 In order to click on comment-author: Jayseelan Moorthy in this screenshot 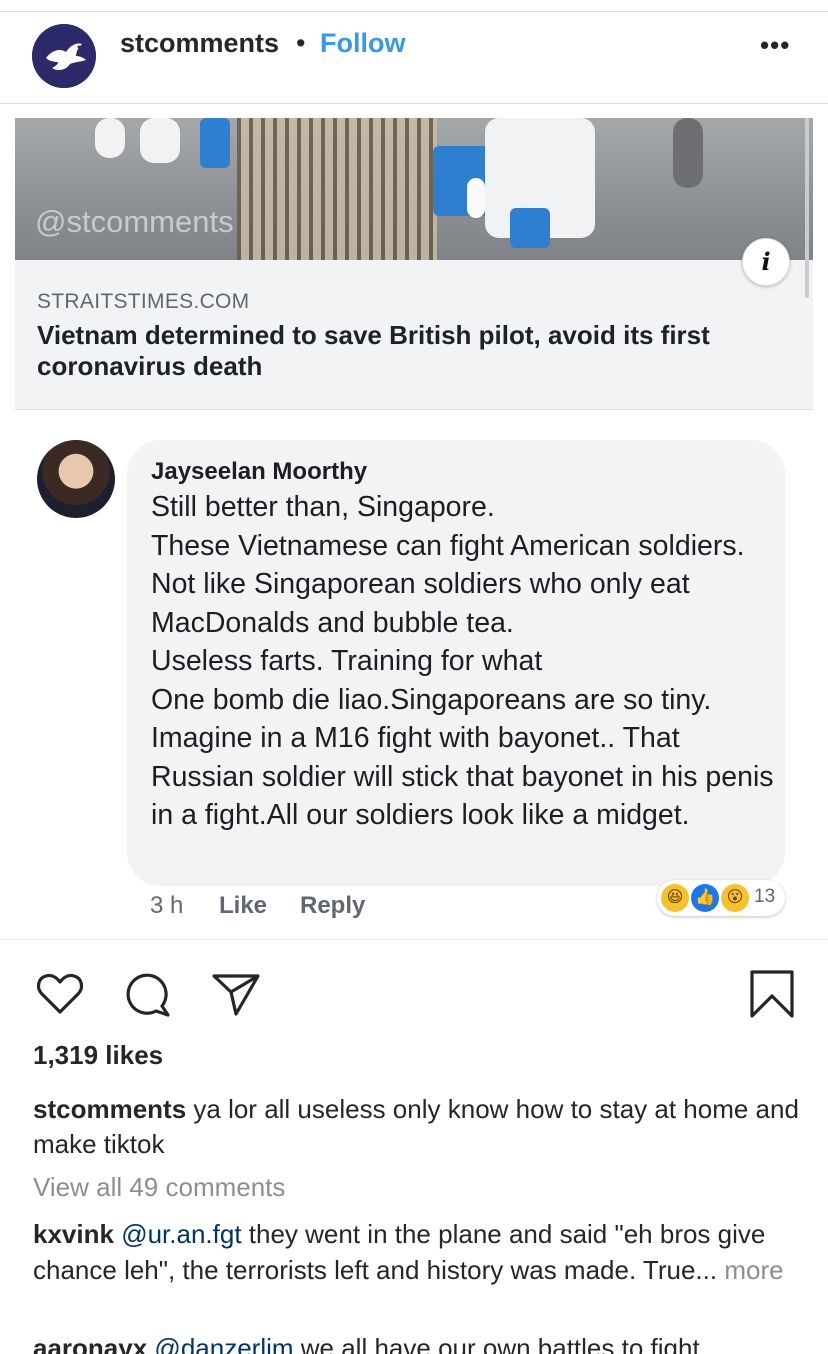, I will do `click(259, 471)`.